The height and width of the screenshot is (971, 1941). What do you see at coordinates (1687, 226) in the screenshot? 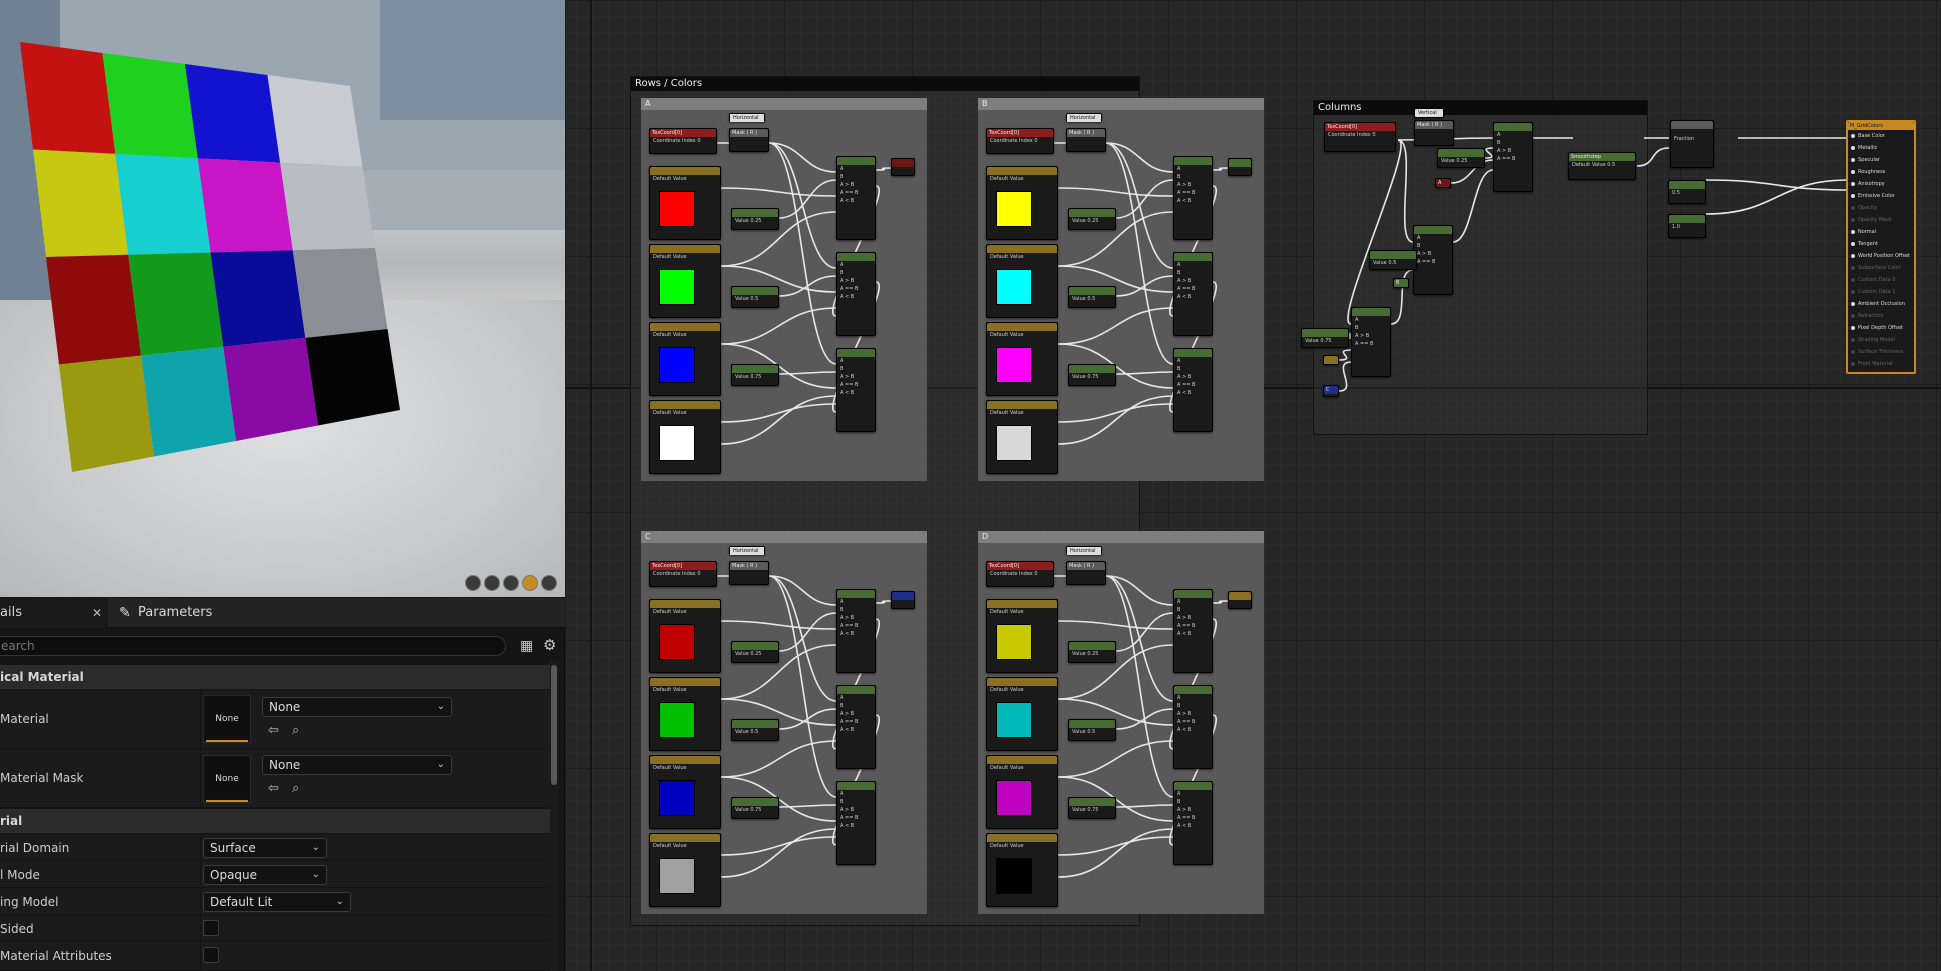
I see `constant-node-b: 1.0` at bounding box center [1687, 226].